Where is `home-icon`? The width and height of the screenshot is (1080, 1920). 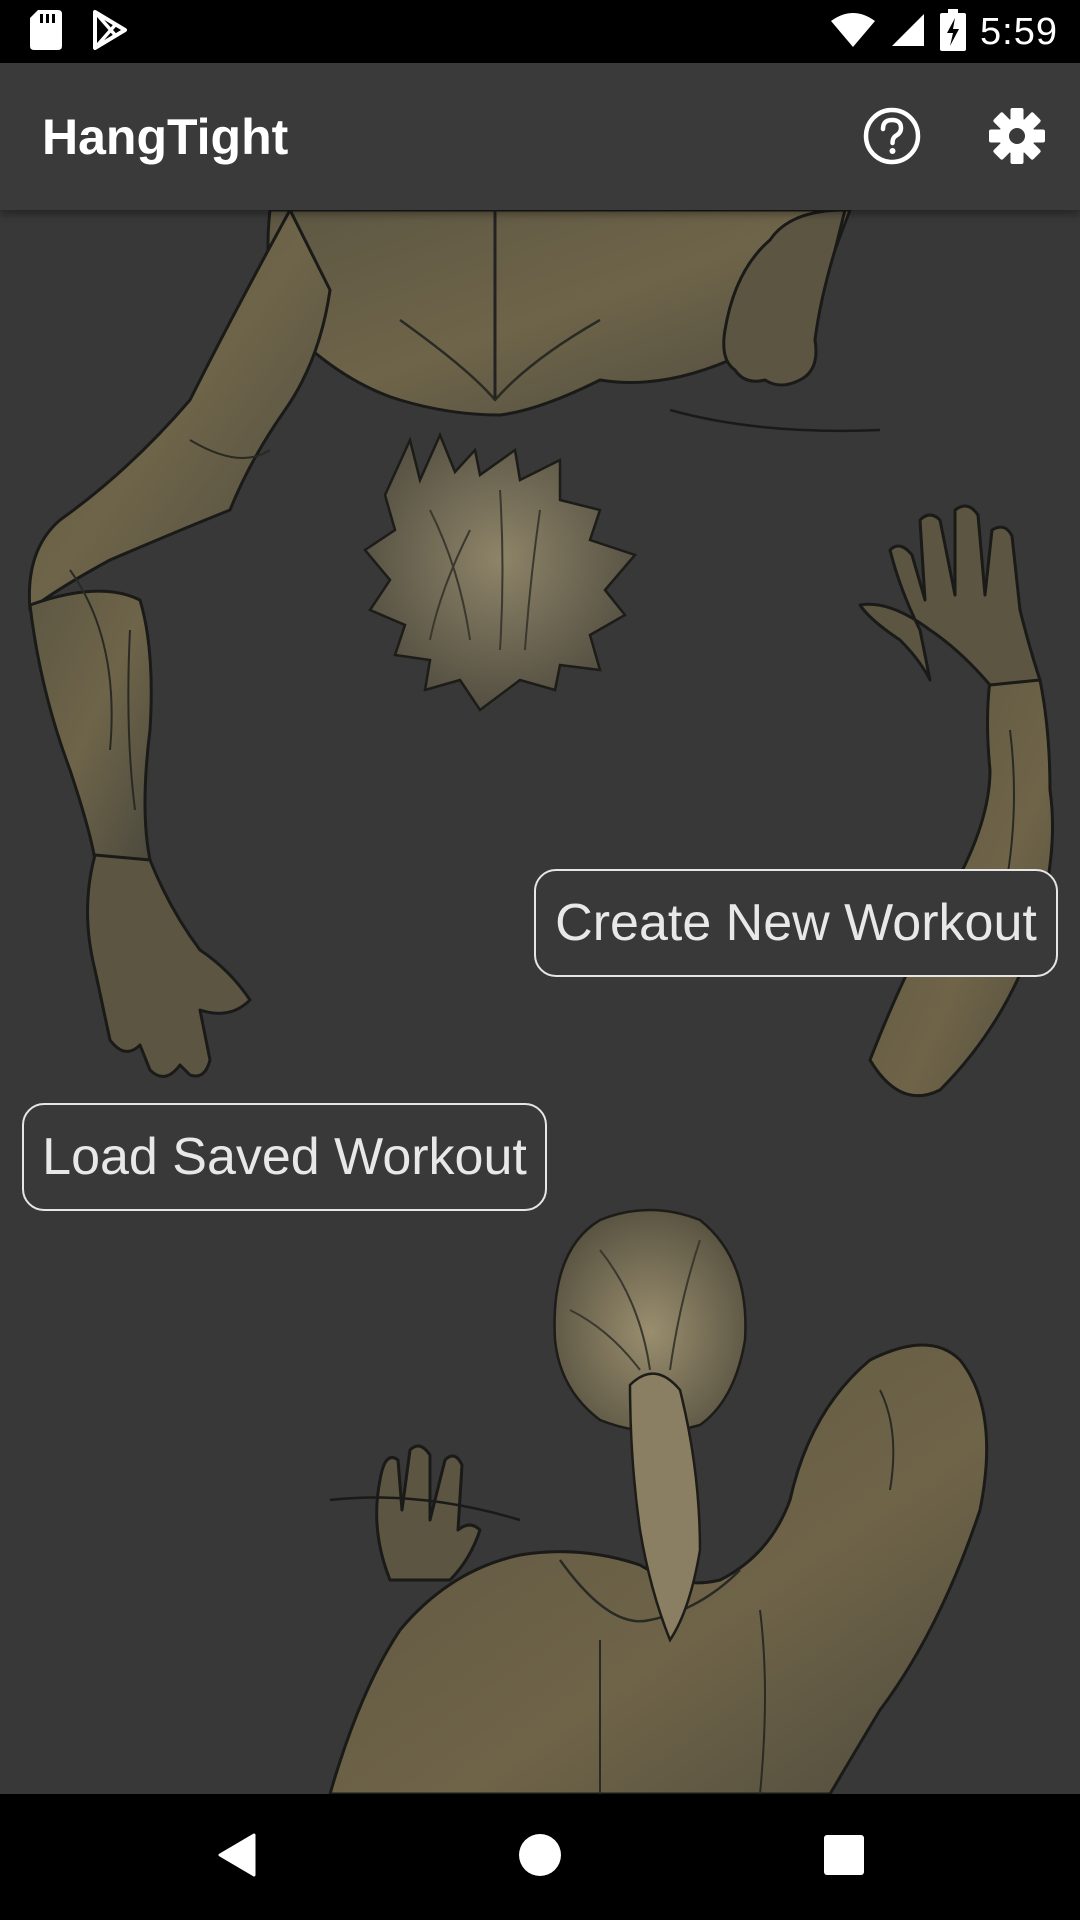 home-icon is located at coordinates (540, 1857).